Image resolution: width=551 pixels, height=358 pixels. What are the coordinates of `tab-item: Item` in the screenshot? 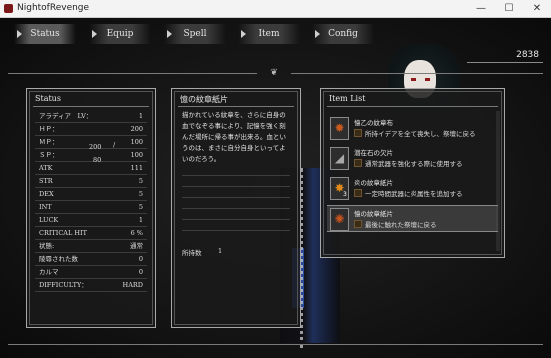 It's located at (269, 34).